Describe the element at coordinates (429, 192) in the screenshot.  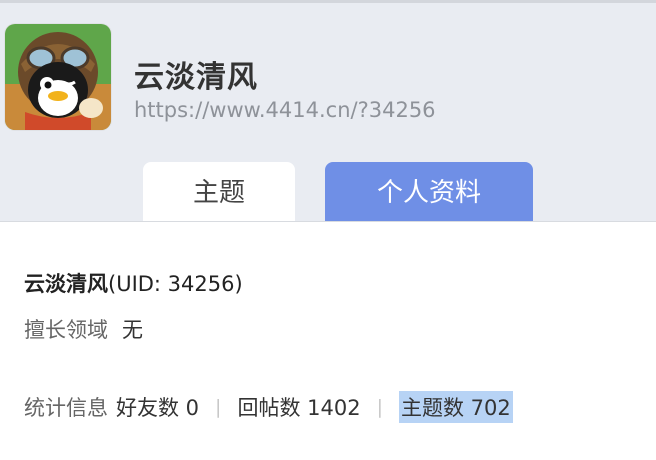
I see `tab-profile: 个人资料` at that location.